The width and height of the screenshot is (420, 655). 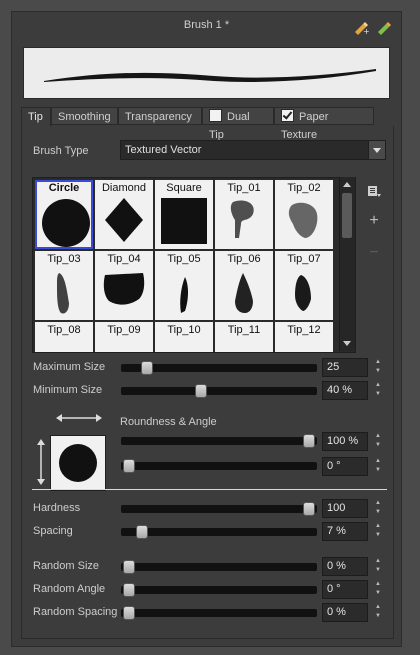 What do you see at coordinates (68, 390) in the screenshot?
I see `minimum-size-label: Minimum Size` at bounding box center [68, 390].